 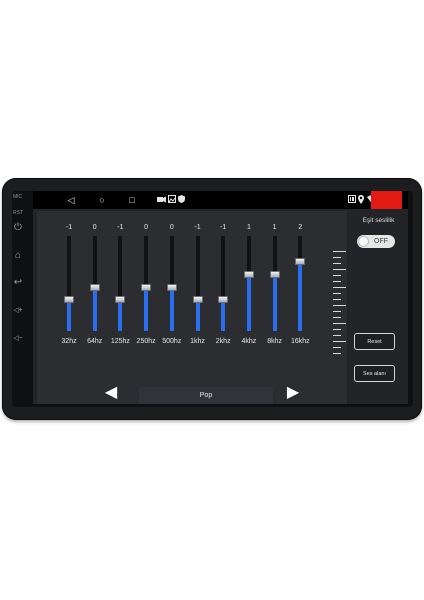 I want to click on eq-band-4khz: 1 4khz, so click(x=249, y=281).